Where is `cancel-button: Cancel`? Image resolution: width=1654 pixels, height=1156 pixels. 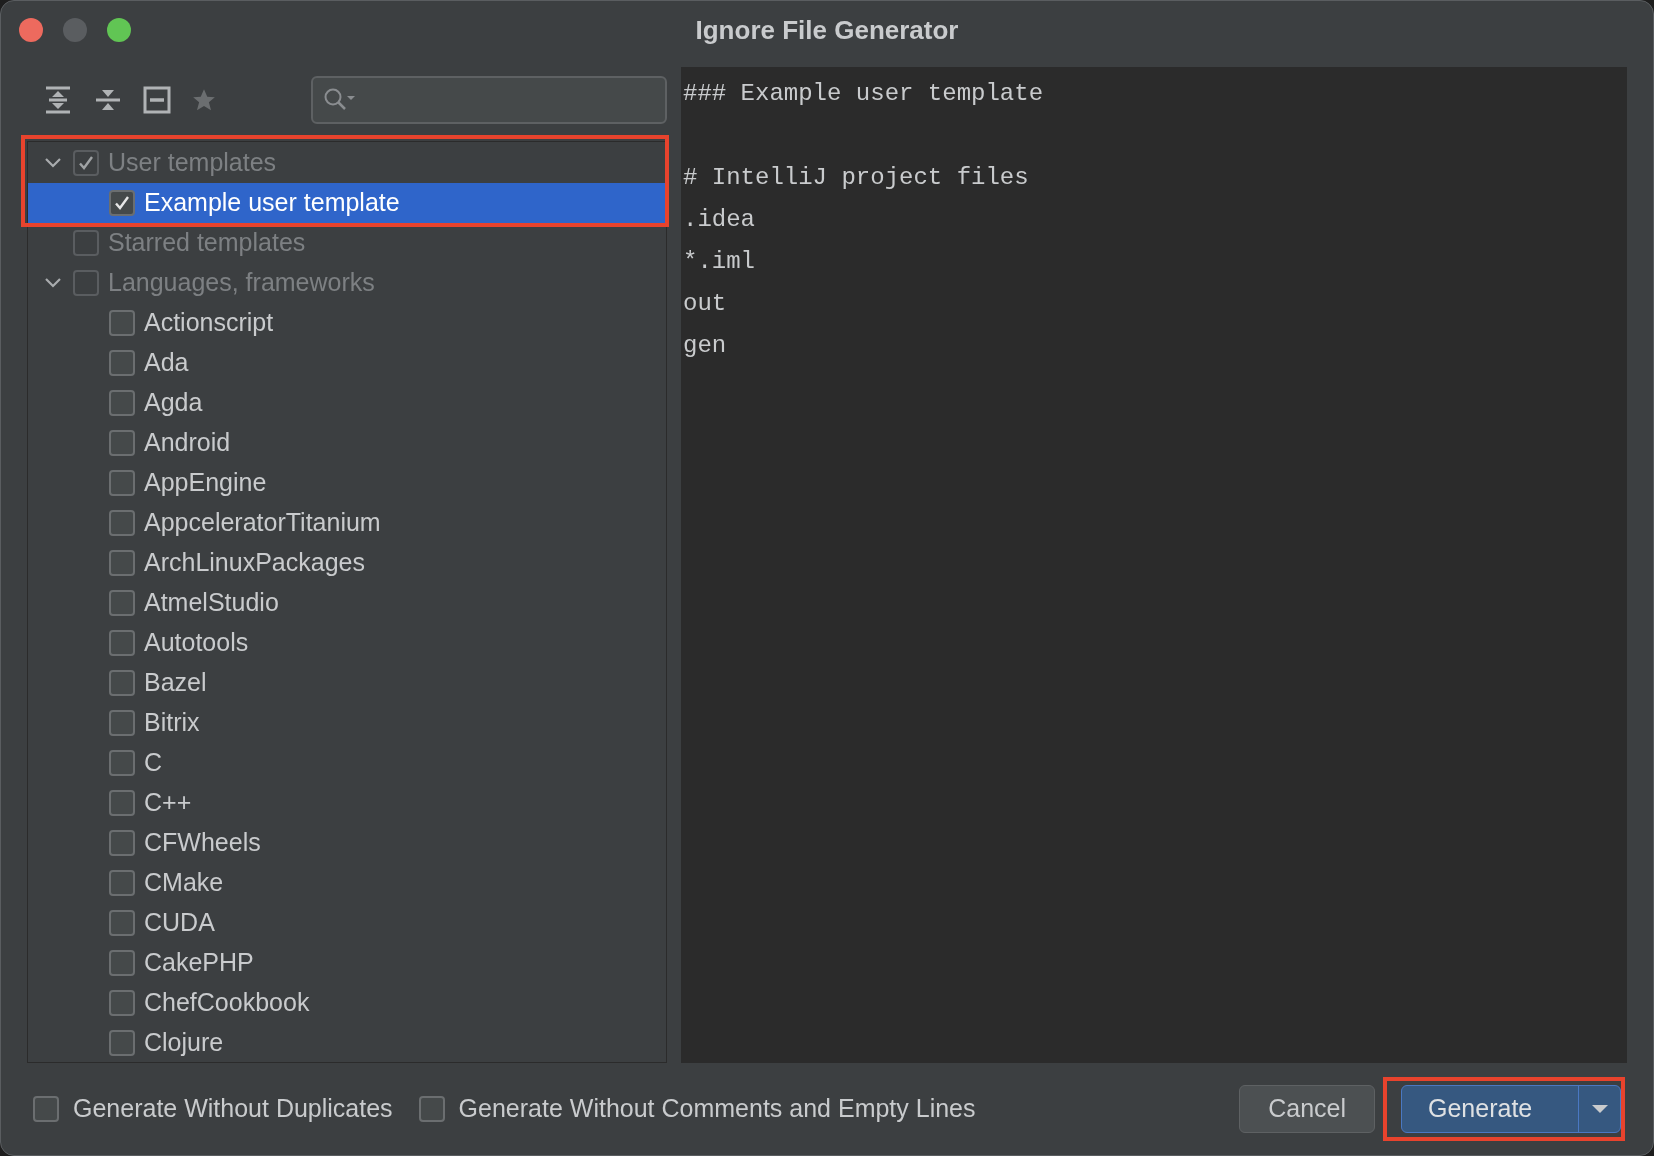
cancel-button: Cancel is located at coordinates (1307, 1109).